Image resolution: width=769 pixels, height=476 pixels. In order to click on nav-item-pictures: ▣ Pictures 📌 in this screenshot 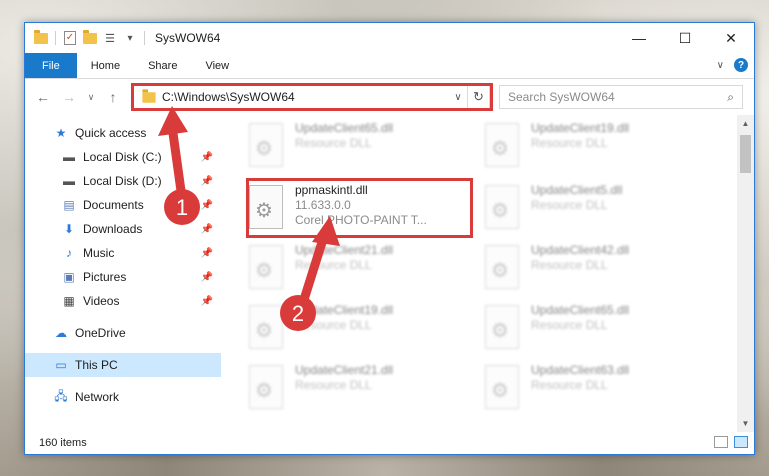, I will do `click(123, 277)`.